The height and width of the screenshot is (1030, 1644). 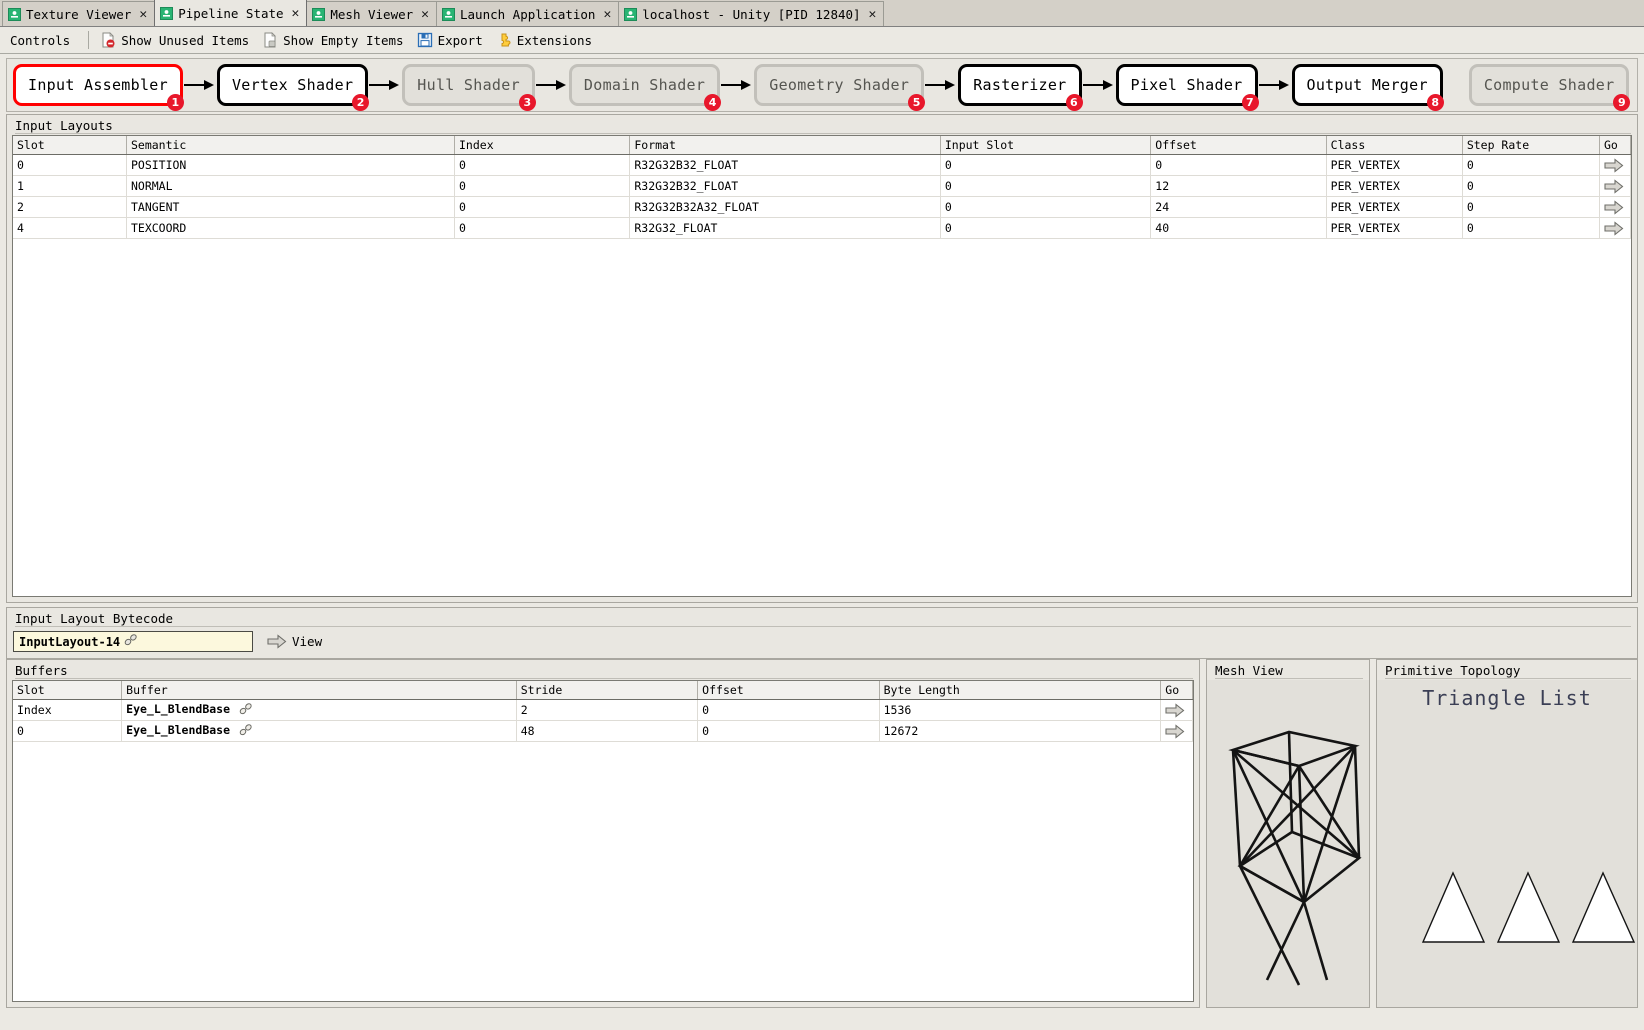 I want to click on stage-label: Geometry Shader, so click(x=839, y=85).